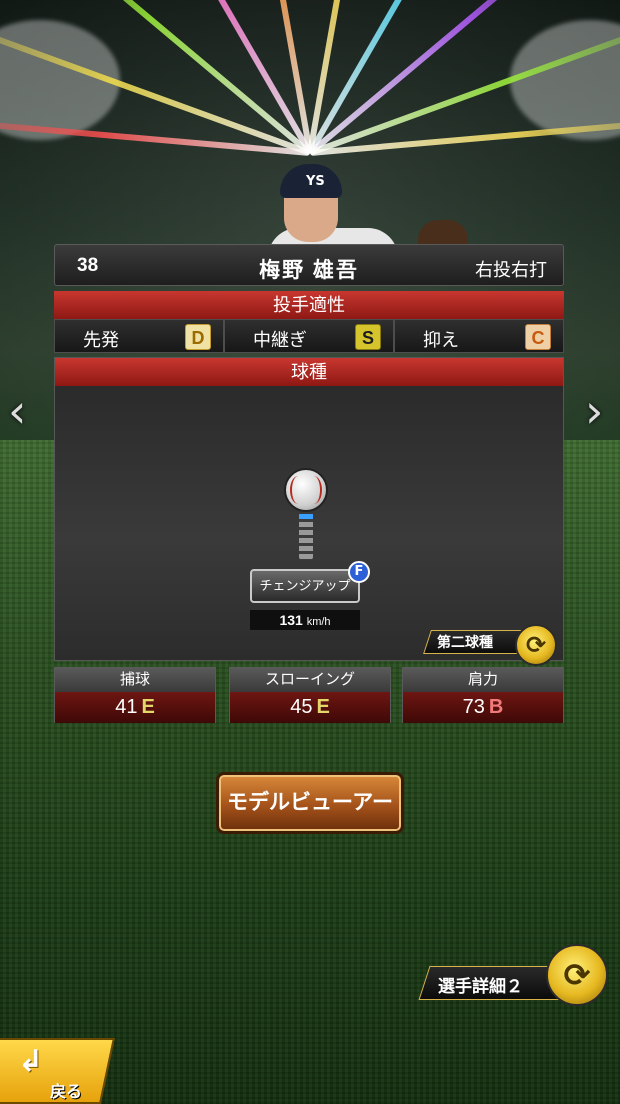 This screenshot has width=620, height=1104. I want to click on model-viewer-button: モデルビューアー, so click(310, 803).